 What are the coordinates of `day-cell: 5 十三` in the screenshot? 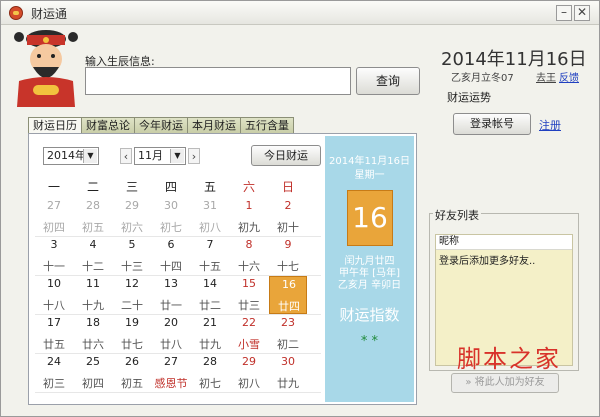 It's located at (132, 256).